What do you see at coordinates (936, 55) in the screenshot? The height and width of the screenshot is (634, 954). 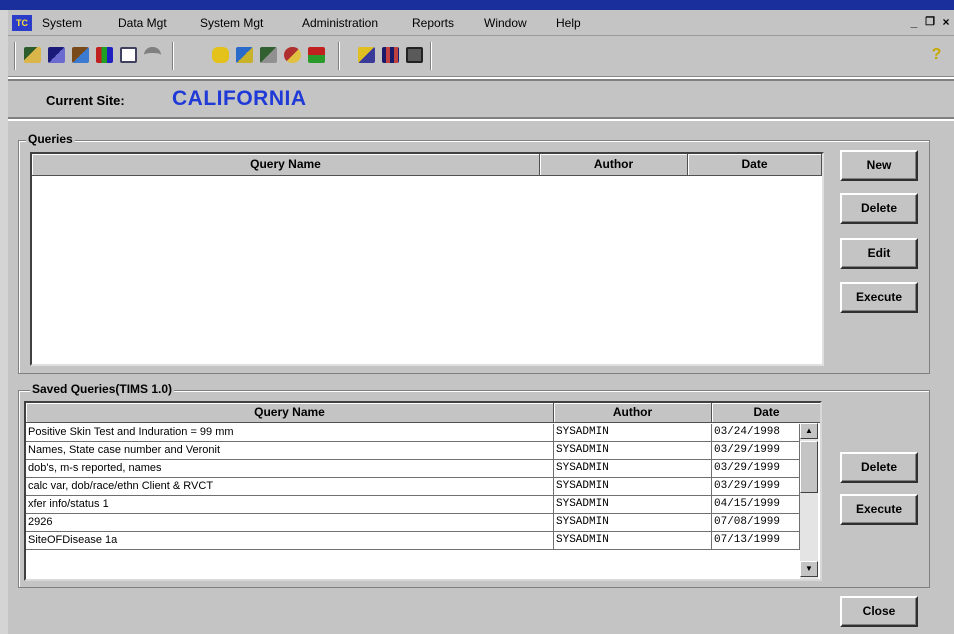 I see `help-icon: ?` at bounding box center [936, 55].